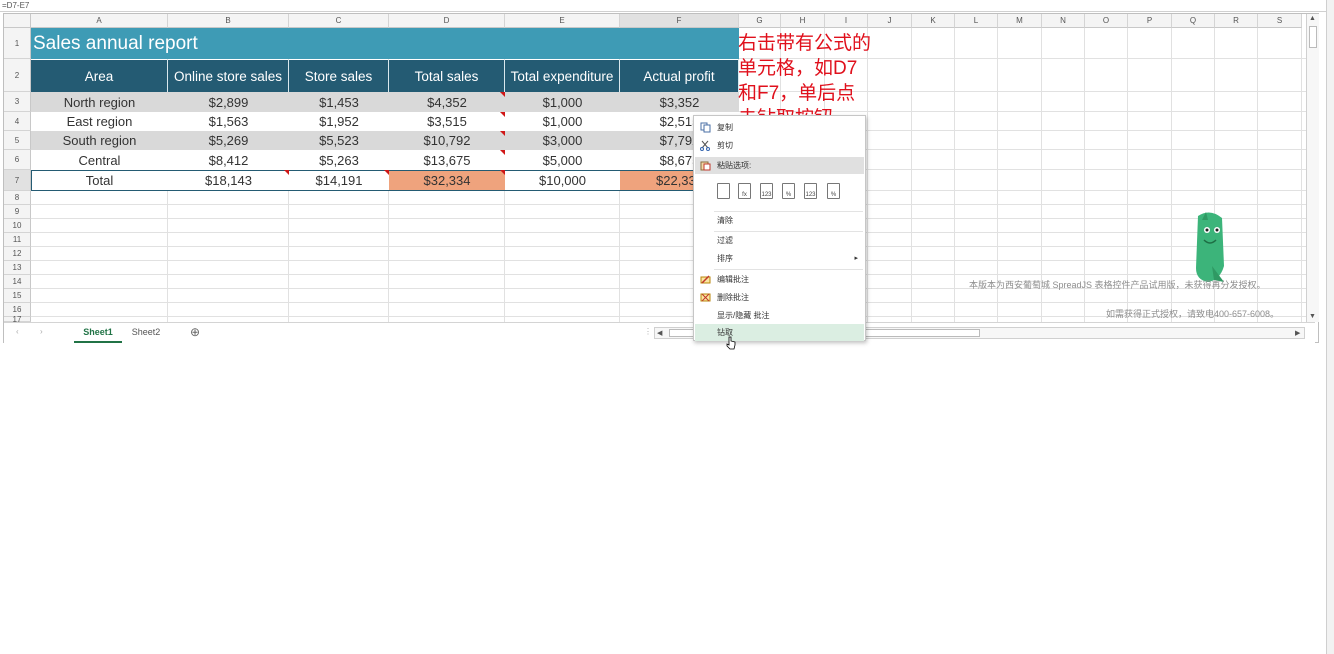 This screenshot has width=1334, height=654. What do you see at coordinates (725, 127) in the screenshot?
I see `menu-item-label: 复制` at bounding box center [725, 127].